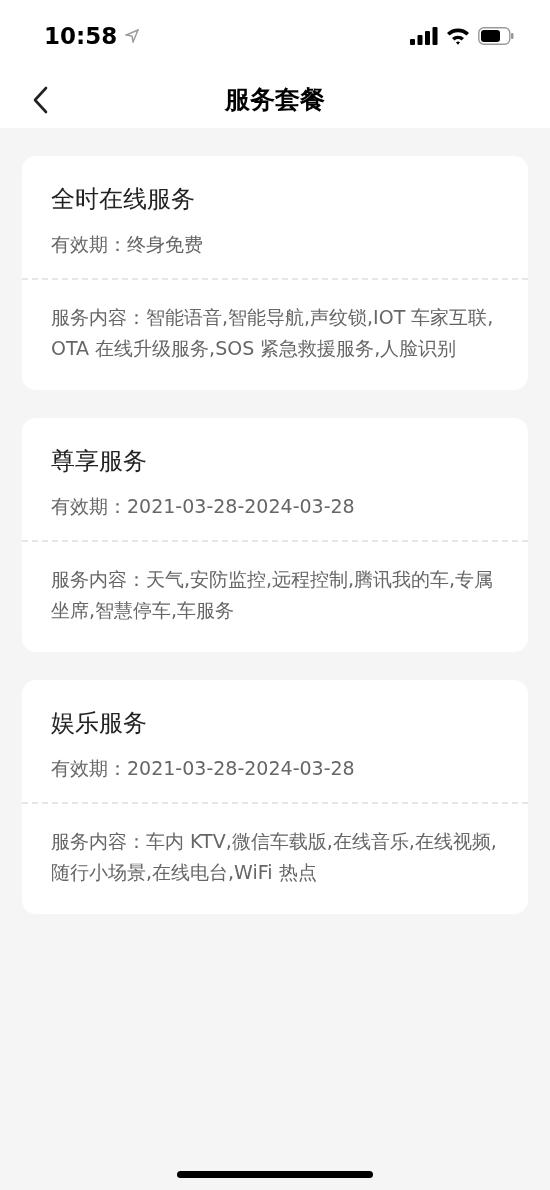 The width and height of the screenshot is (550, 1190). Describe the element at coordinates (99, 723) in the screenshot. I see `package-name: 娱乐服务` at that location.